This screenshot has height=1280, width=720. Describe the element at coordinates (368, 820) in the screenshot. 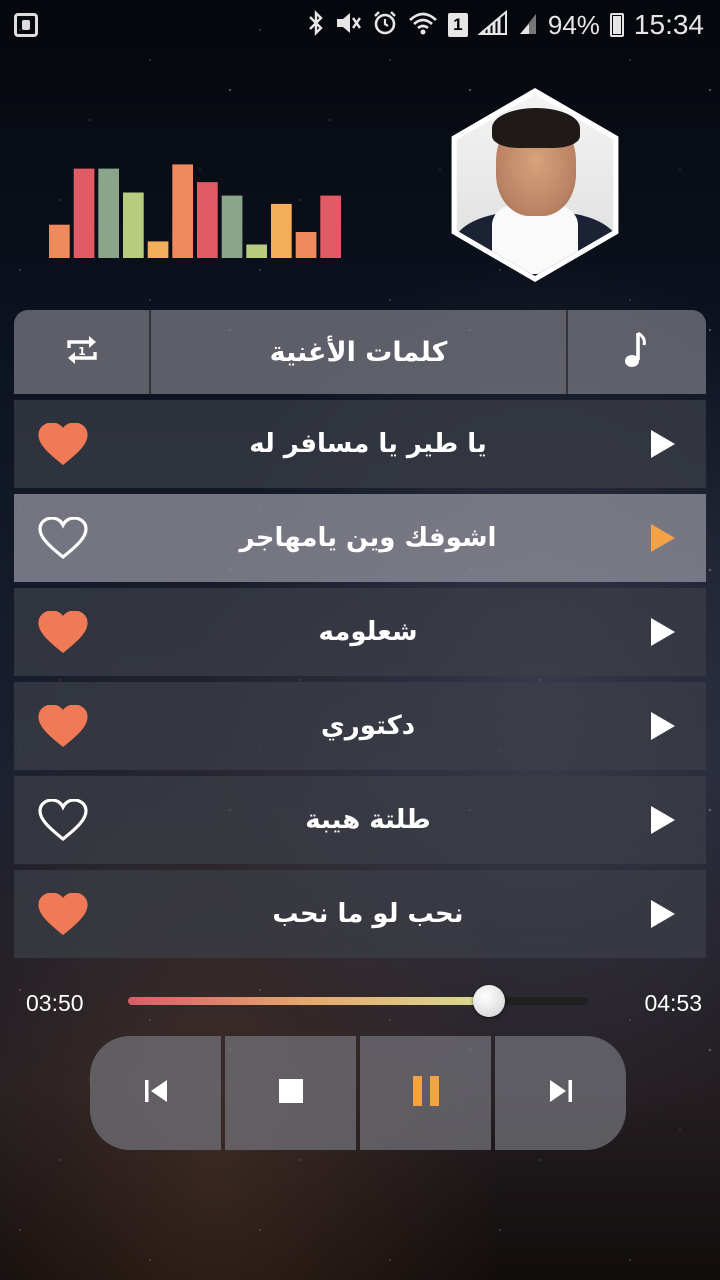

I see `song-title: طلتة هيبة` at that location.